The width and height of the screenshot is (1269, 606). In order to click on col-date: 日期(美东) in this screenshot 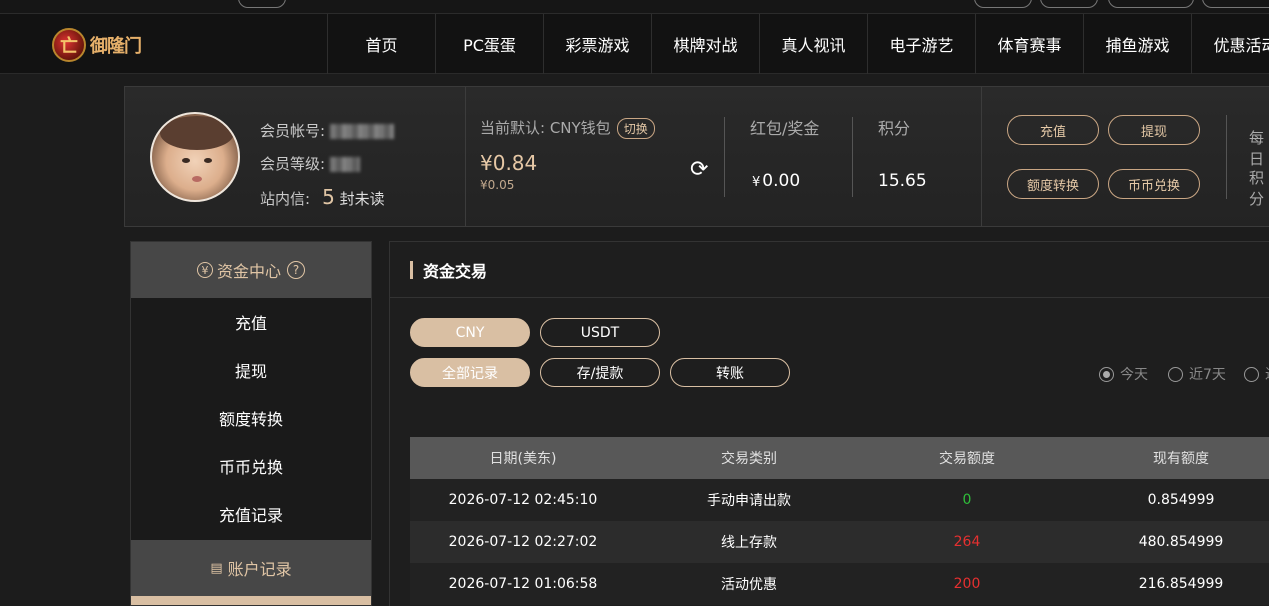, I will do `click(523, 459)`.